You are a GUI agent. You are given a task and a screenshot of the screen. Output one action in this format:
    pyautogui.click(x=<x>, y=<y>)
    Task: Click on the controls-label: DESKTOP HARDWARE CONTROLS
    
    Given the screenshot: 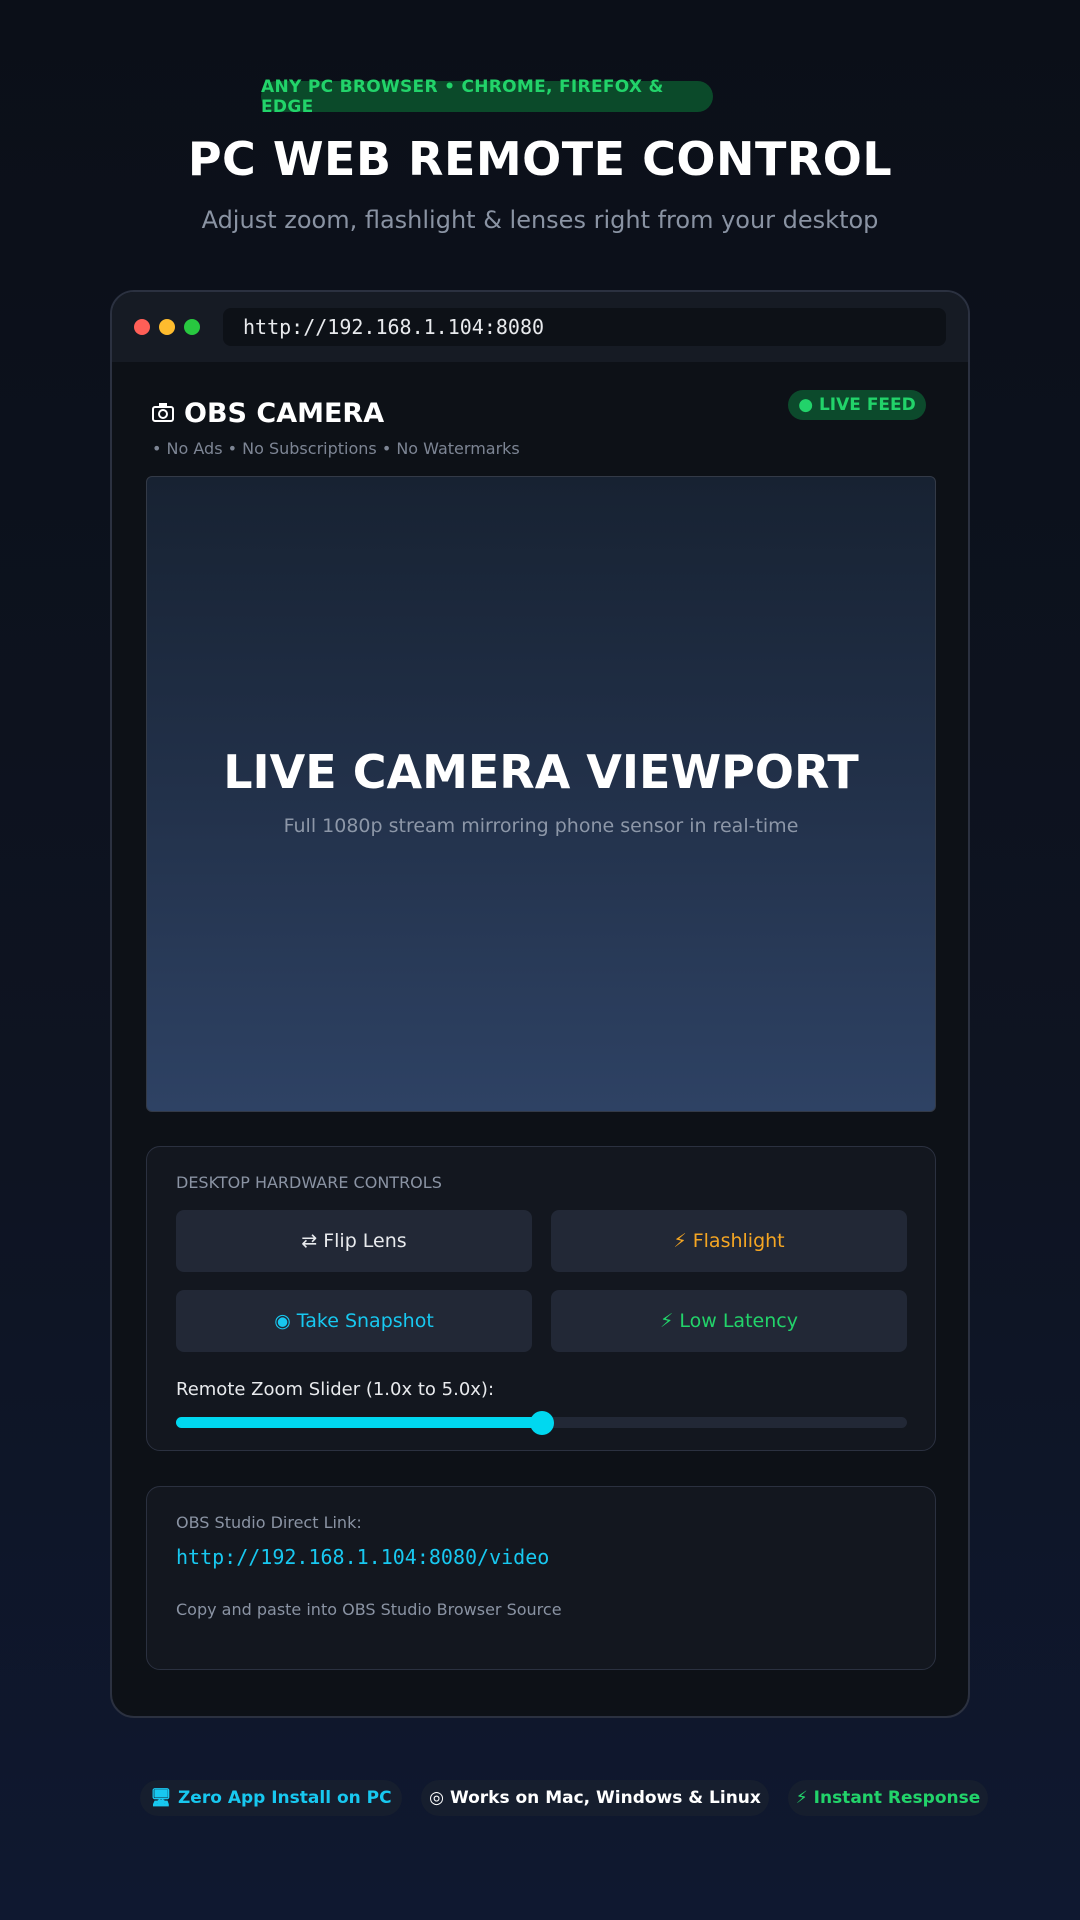 What is the action you would take?
    pyautogui.click(x=309, y=1182)
    